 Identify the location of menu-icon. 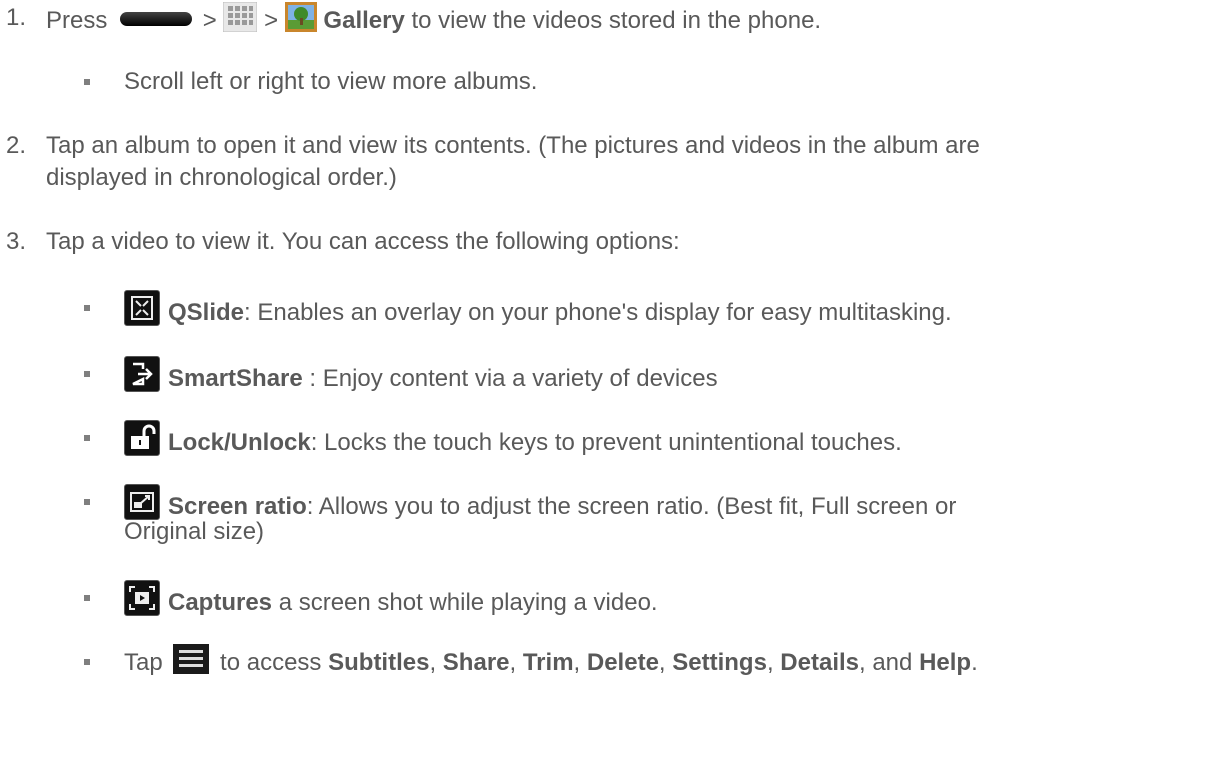
(191, 659).